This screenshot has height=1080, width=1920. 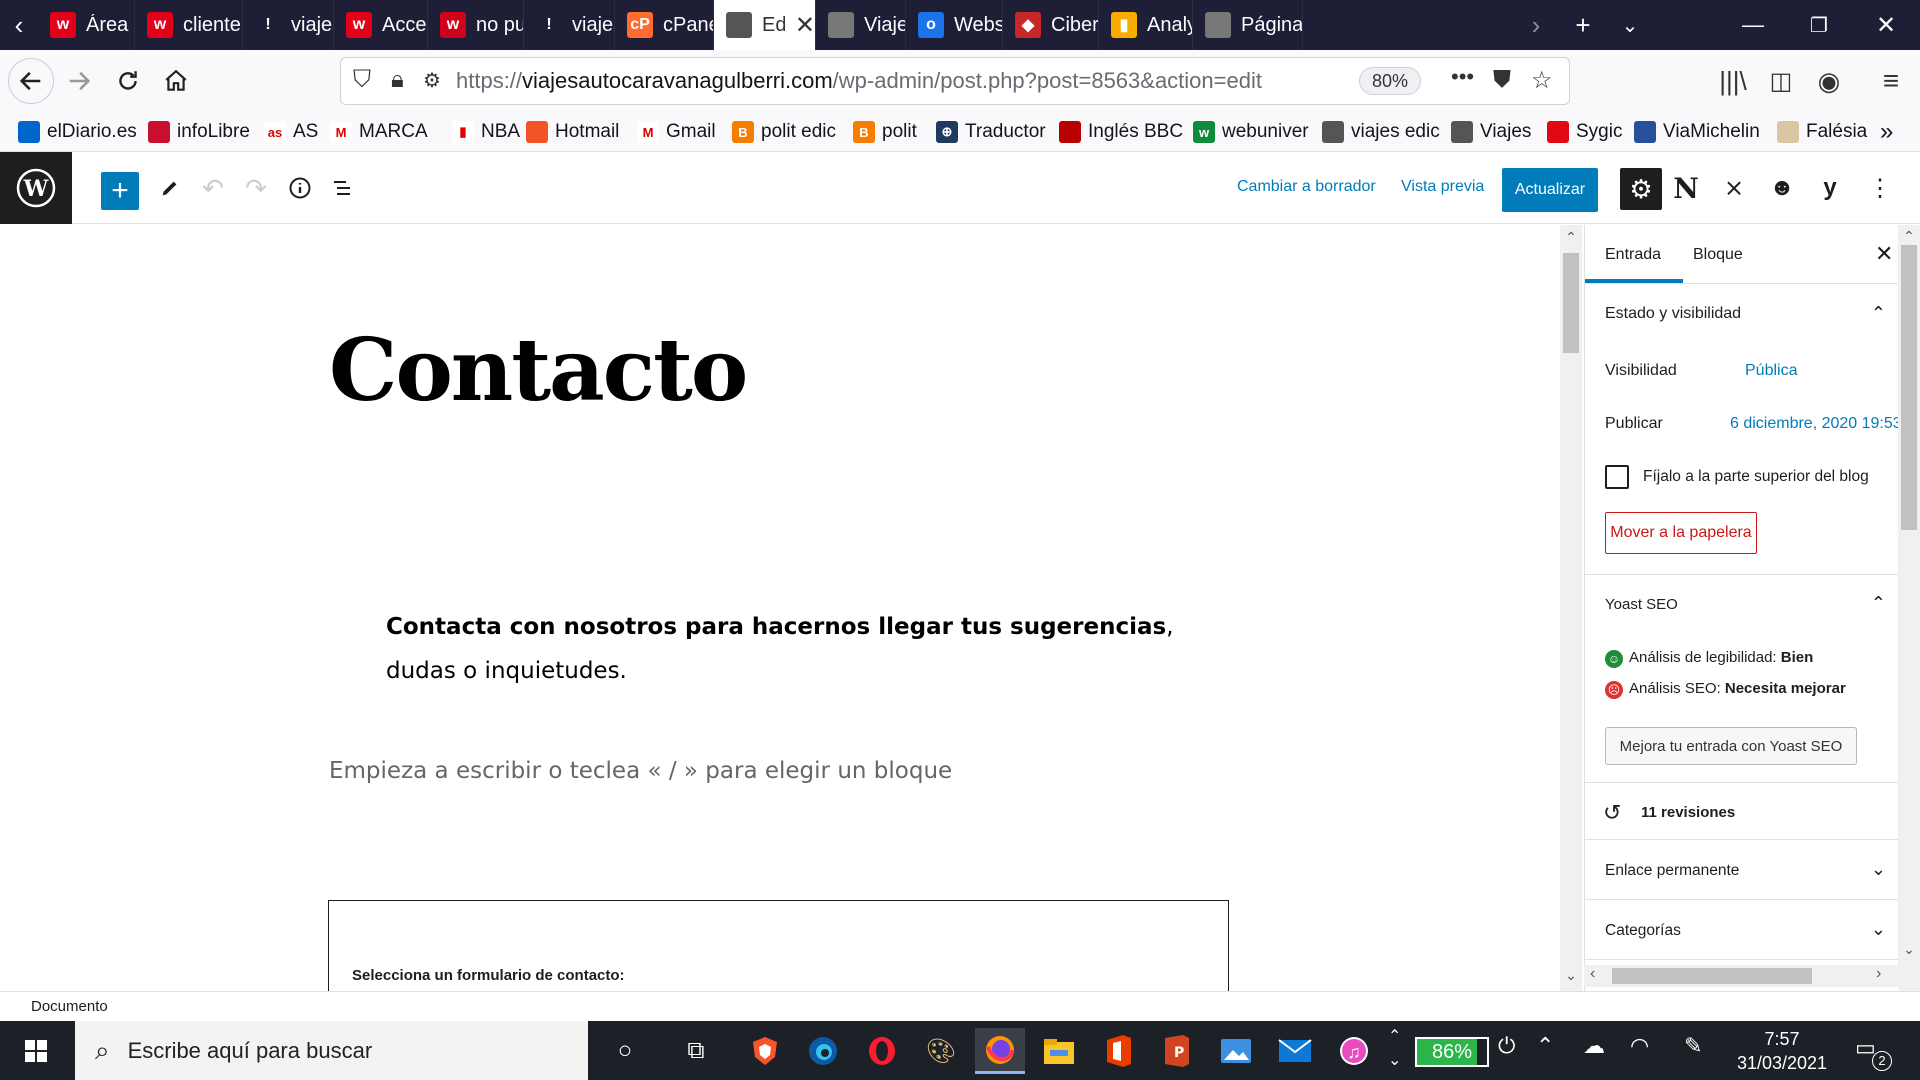 What do you see at coordinates (1545, 1046) in the screenshot?
I see `show-hidden-icons-chevron-icon: ⌃` at bounding box center [1545, 1046].